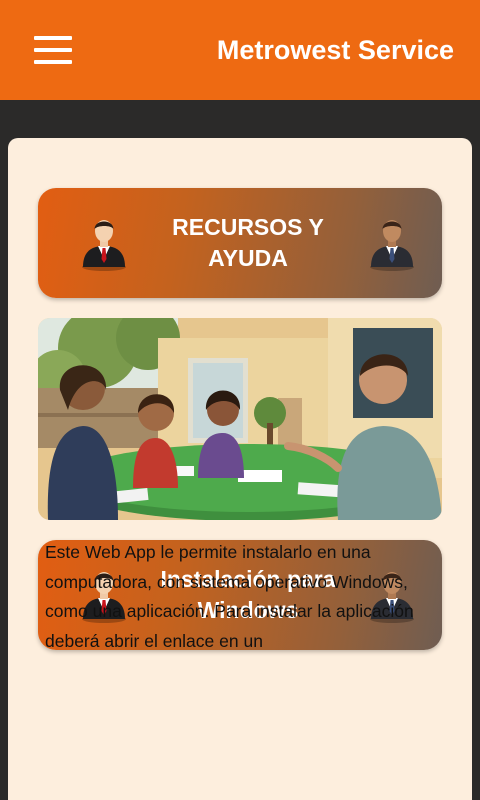  Describe the element at coordinates (53, 50) in the screenshot. I see `hamburger-menu-icon` at that location.